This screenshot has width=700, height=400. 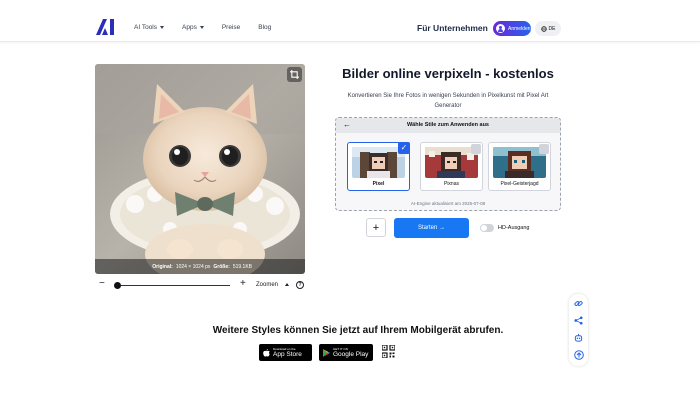 What do you see at coordinates (552, 28) in the screenshot?
I see `language-label: DE` at bounding box center [552, 28].